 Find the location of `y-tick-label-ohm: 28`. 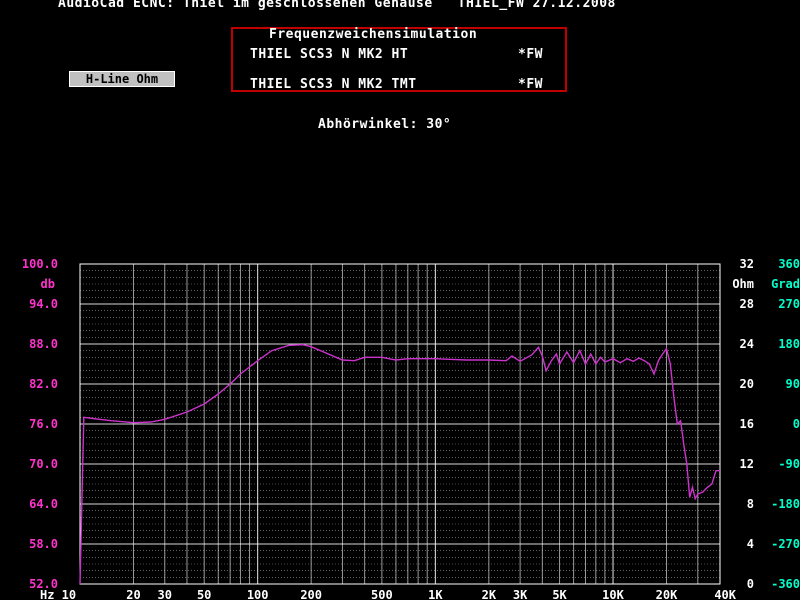

y-tick-label-ohm: 28 is located at coordinates (747, 304).